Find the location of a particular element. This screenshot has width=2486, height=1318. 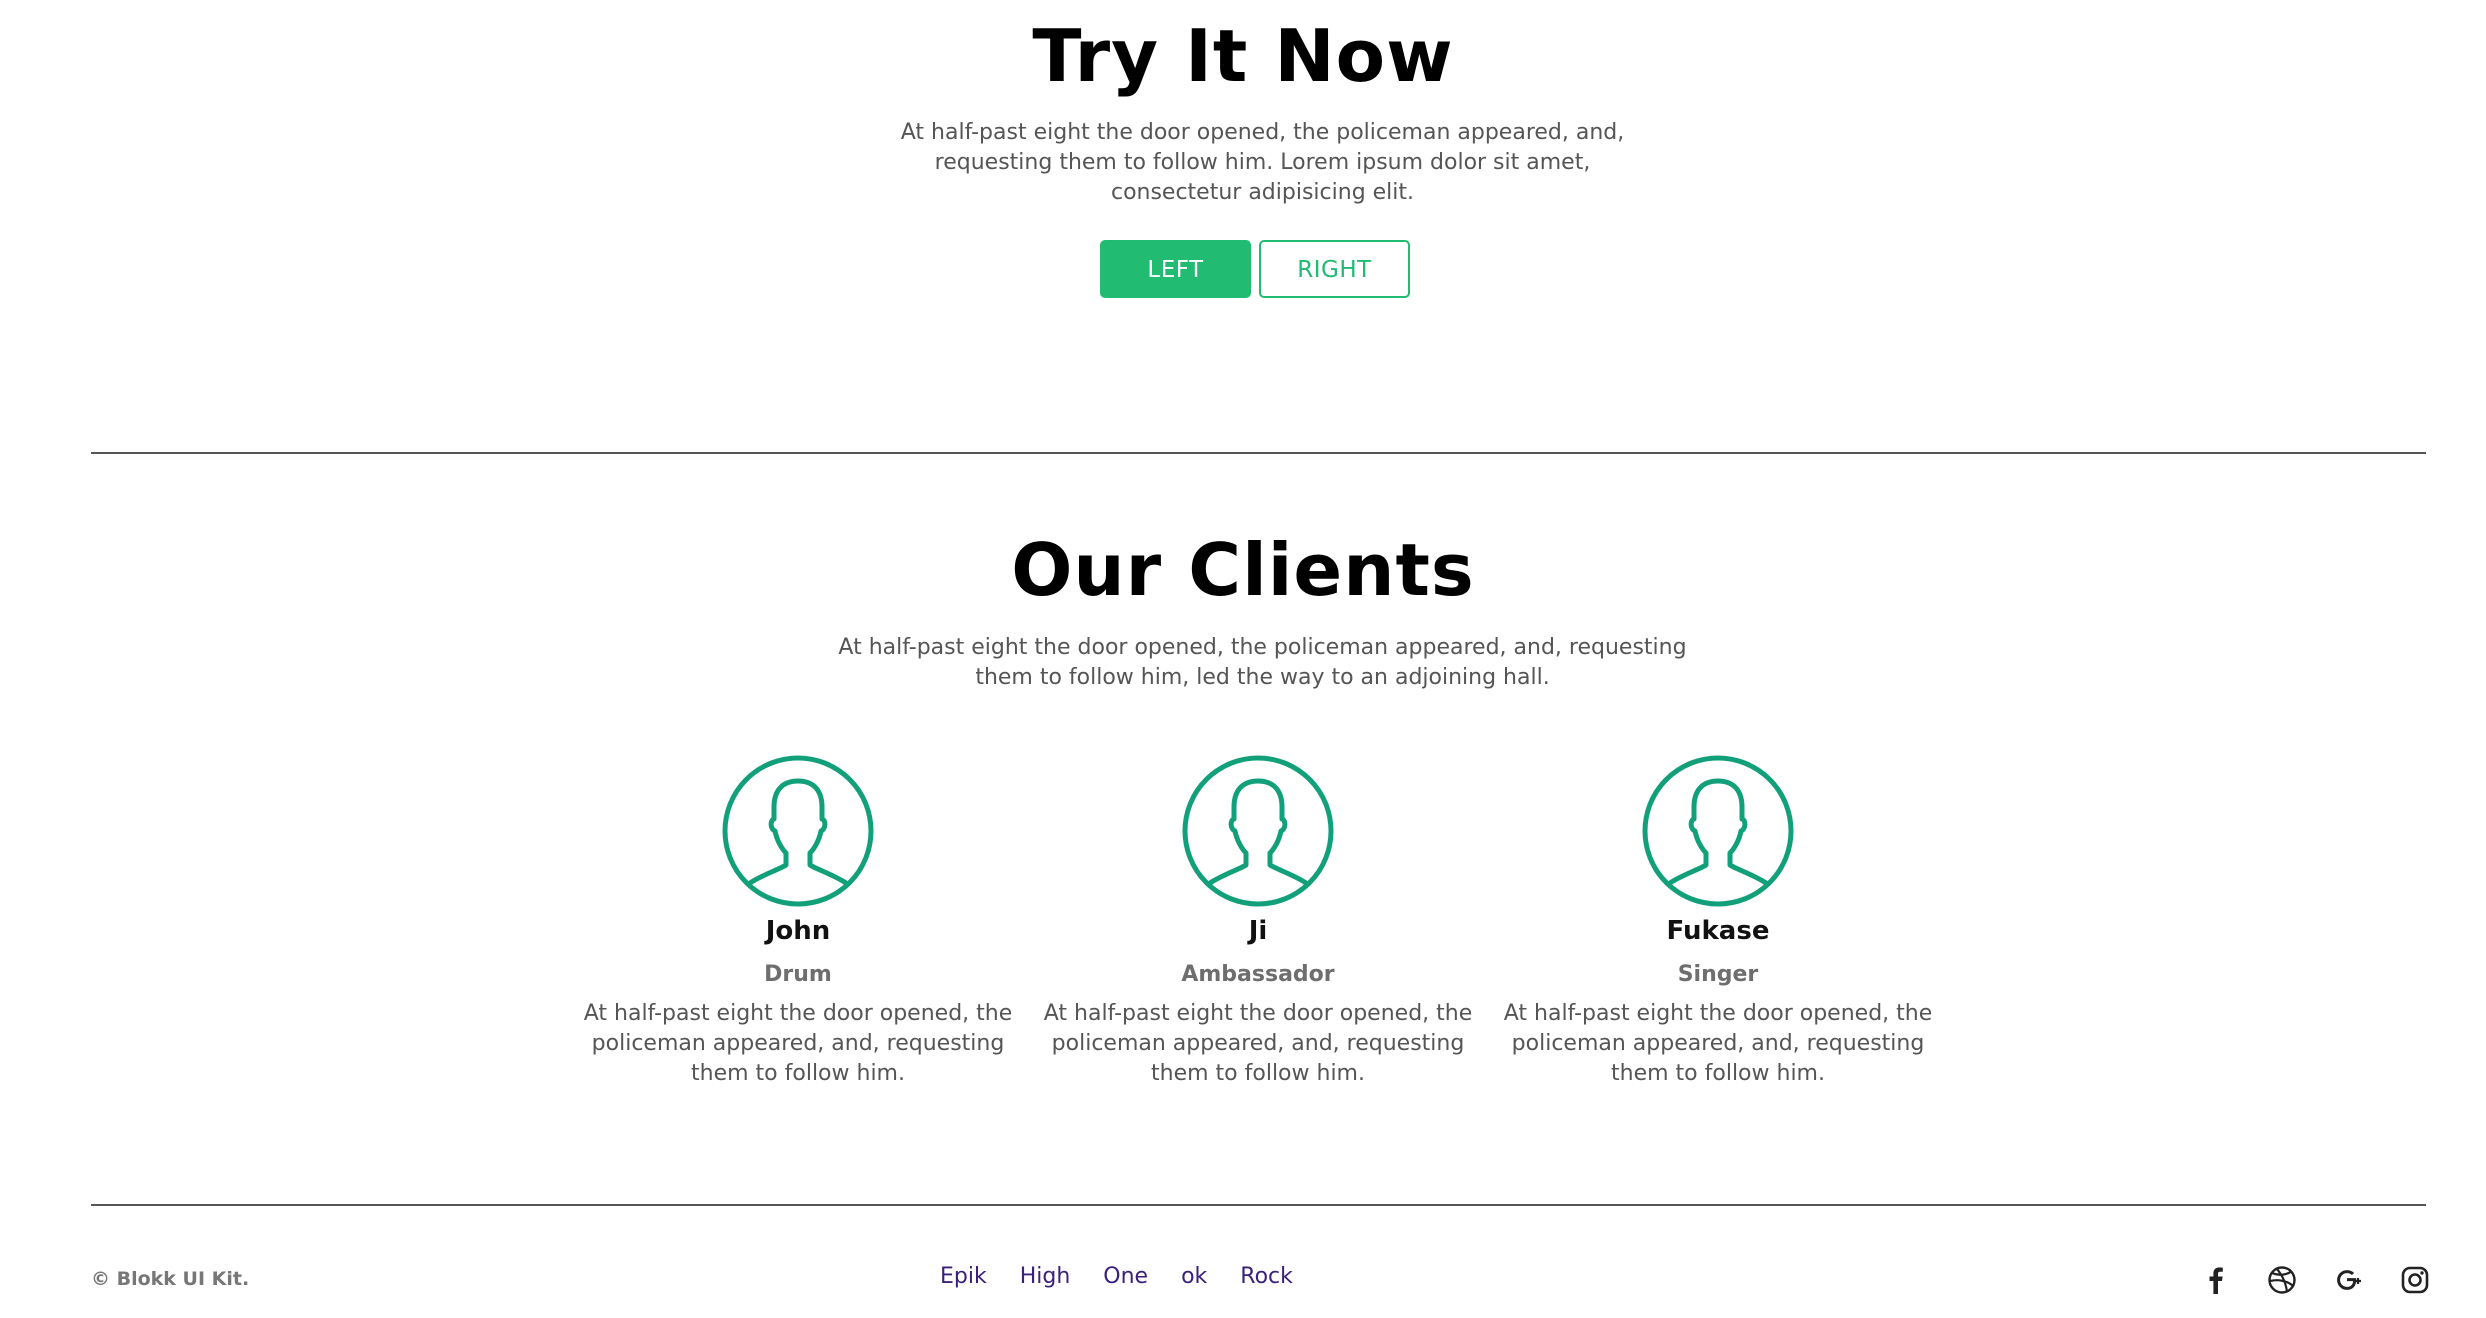

right-button: RIGHT is located at coordinates (1334, 269).